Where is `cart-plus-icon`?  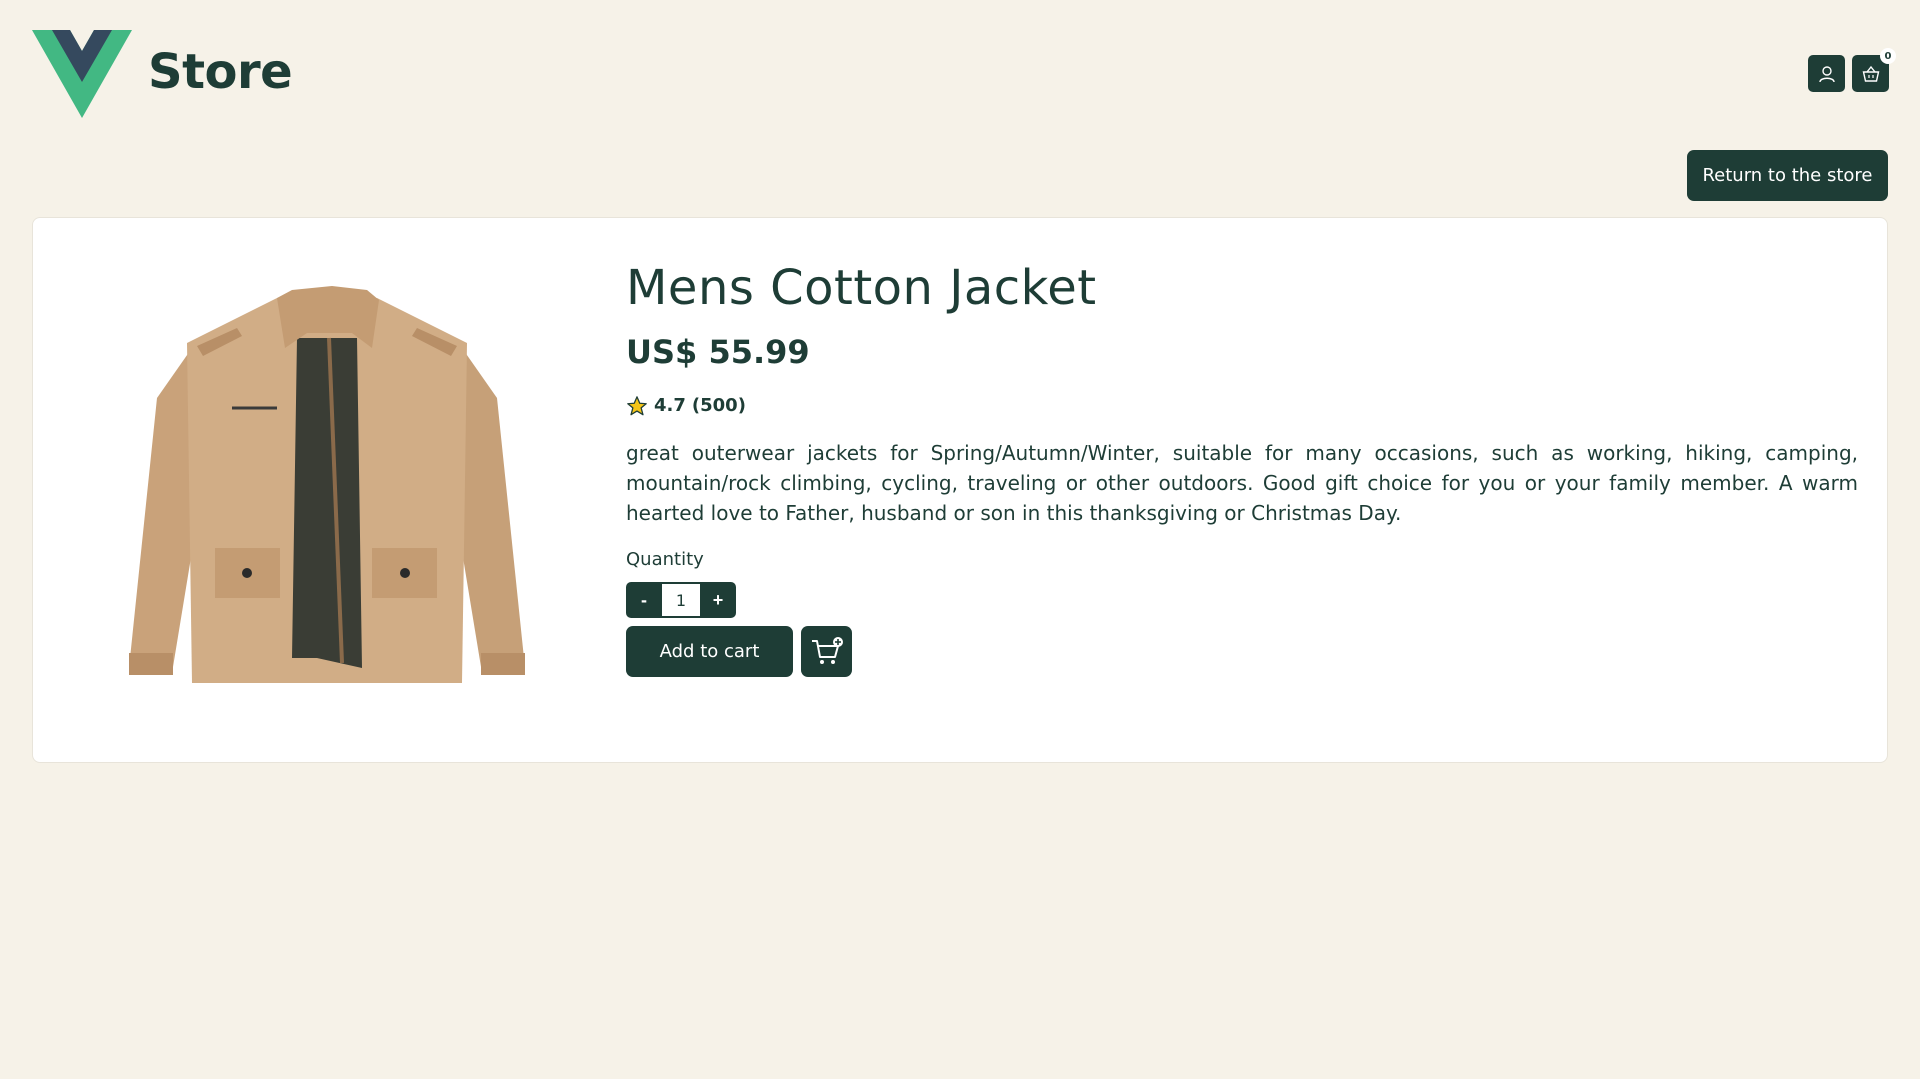
cart-plus-icon is located at coordinates (827, 650).